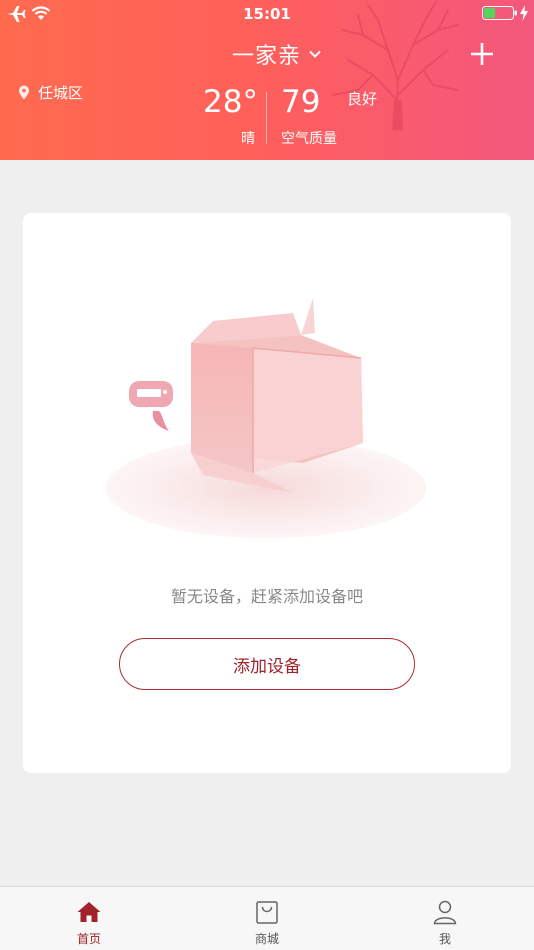  I want to click on location-text: 任城区, so click(61, 93).